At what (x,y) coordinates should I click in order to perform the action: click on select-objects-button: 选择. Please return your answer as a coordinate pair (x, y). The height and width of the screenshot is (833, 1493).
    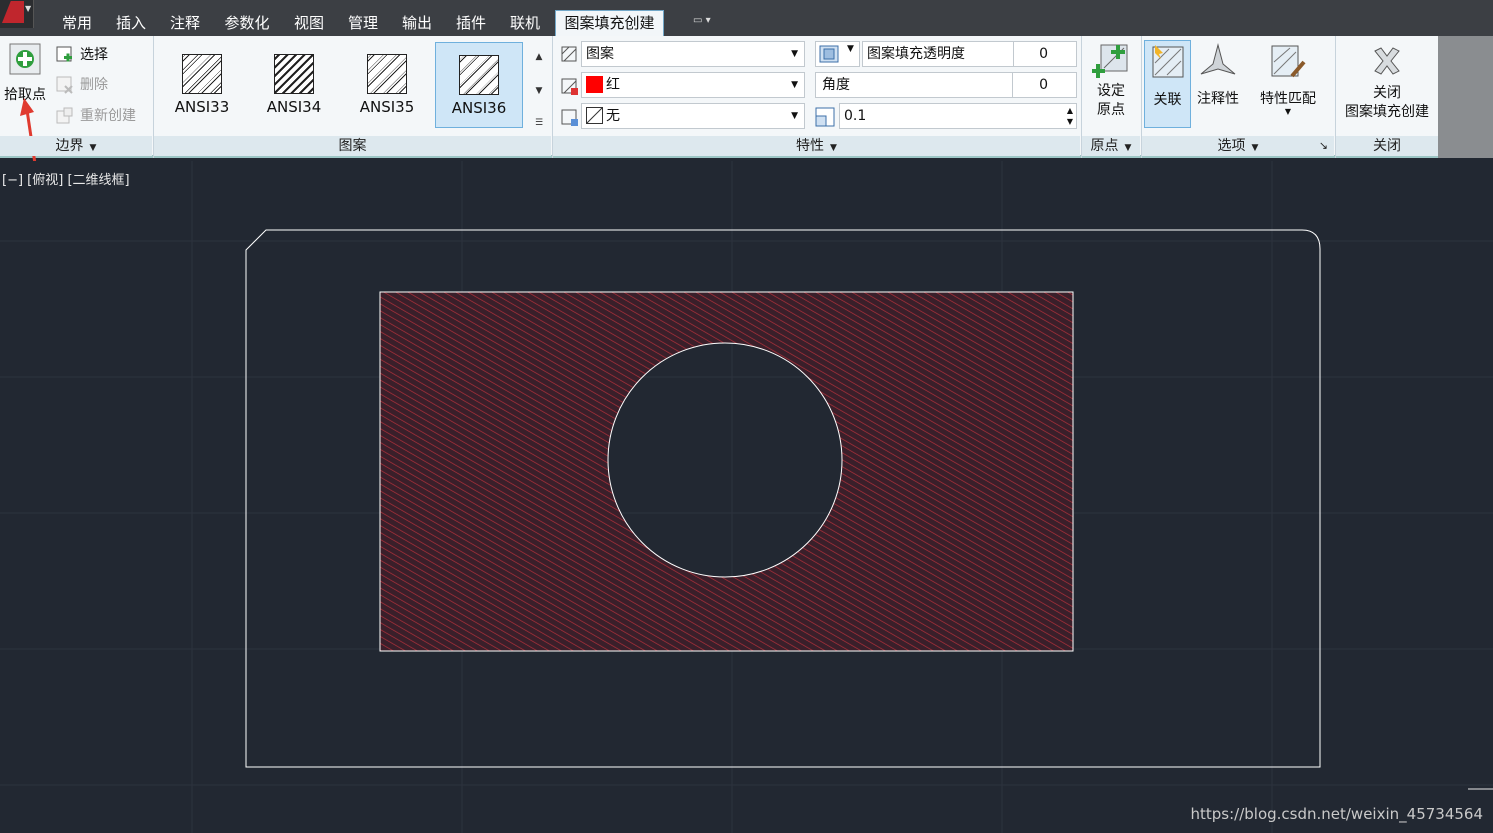
    Looking at the image, I should click on (82, 55).